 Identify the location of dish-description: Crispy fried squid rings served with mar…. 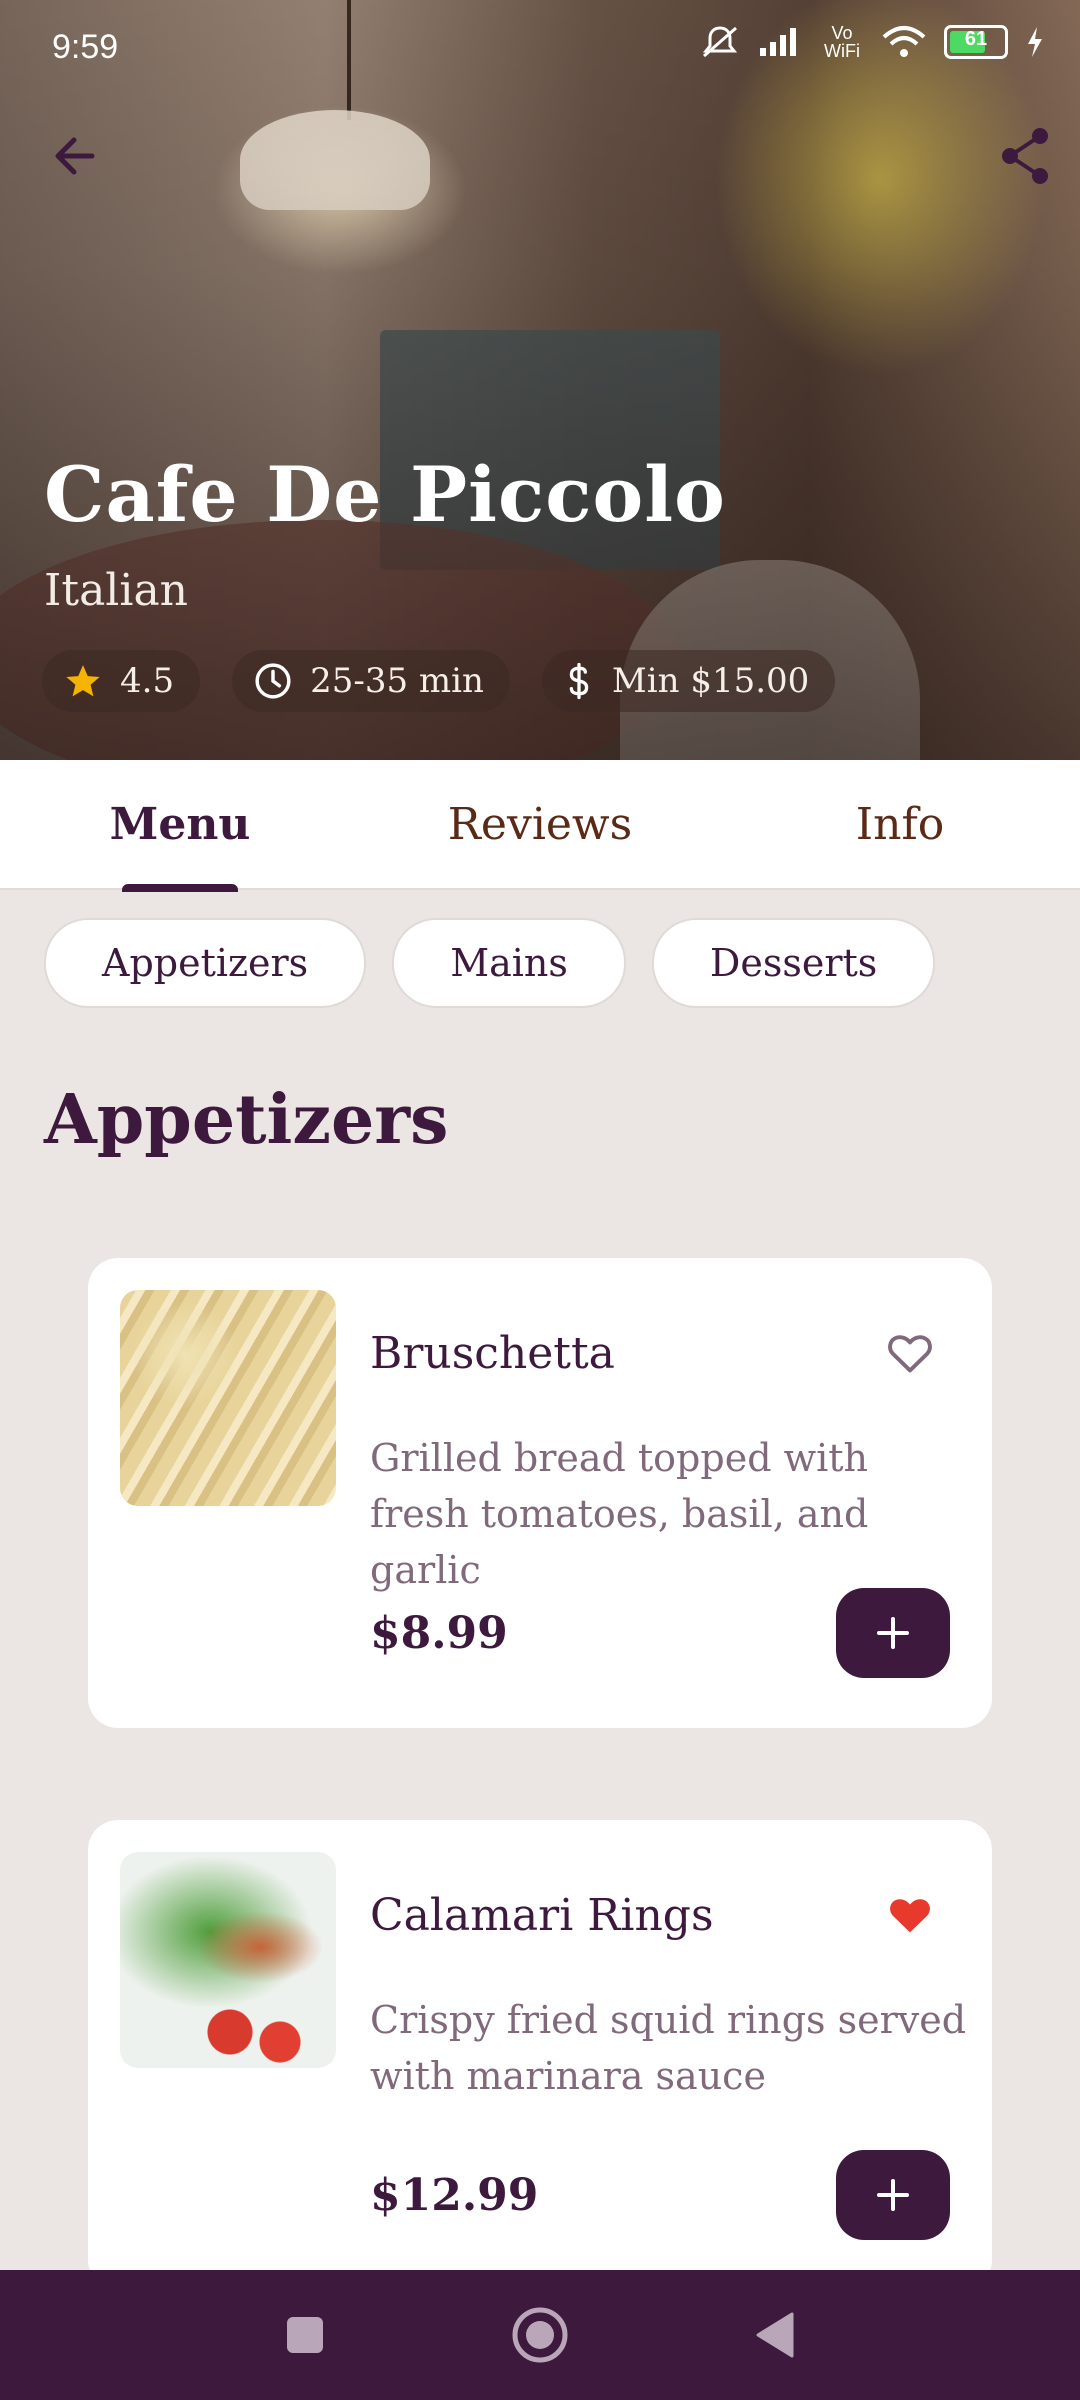
(668, 2048).